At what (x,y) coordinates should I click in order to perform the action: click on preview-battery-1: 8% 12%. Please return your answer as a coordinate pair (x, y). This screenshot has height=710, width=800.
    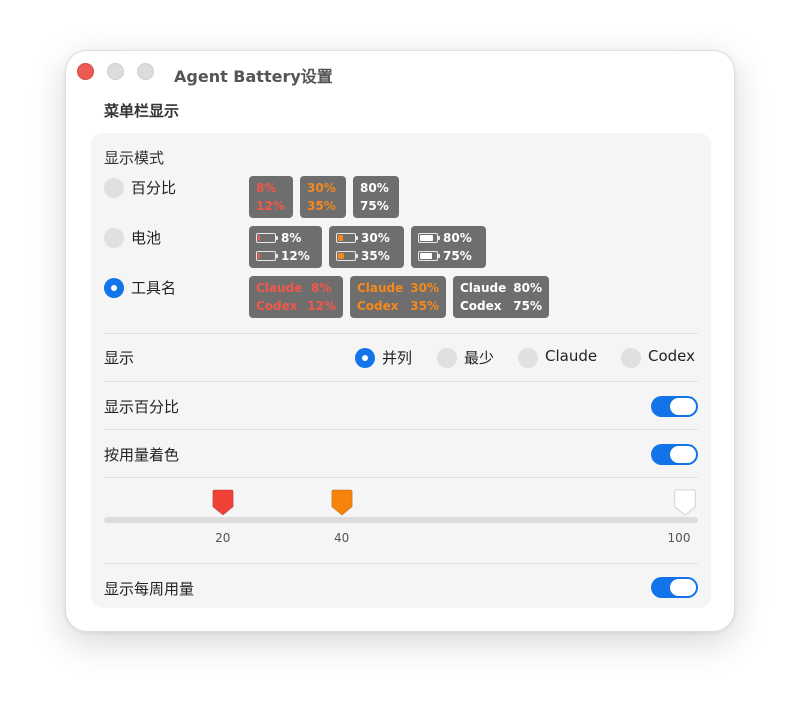
    Looking at the image, I should click on (285, 247).